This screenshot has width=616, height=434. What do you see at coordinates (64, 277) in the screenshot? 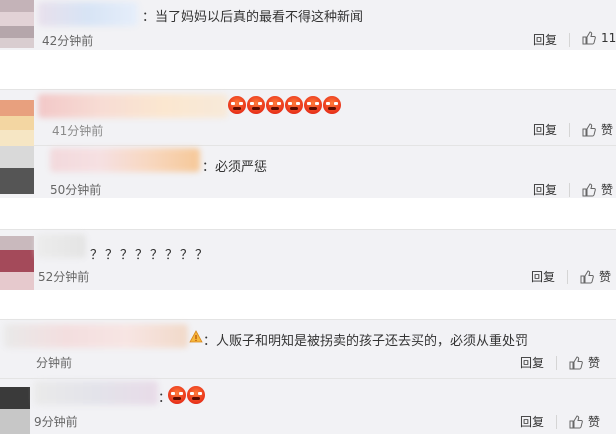
I see `comment-time: 52分钟前` at bounding box center [64, 277].